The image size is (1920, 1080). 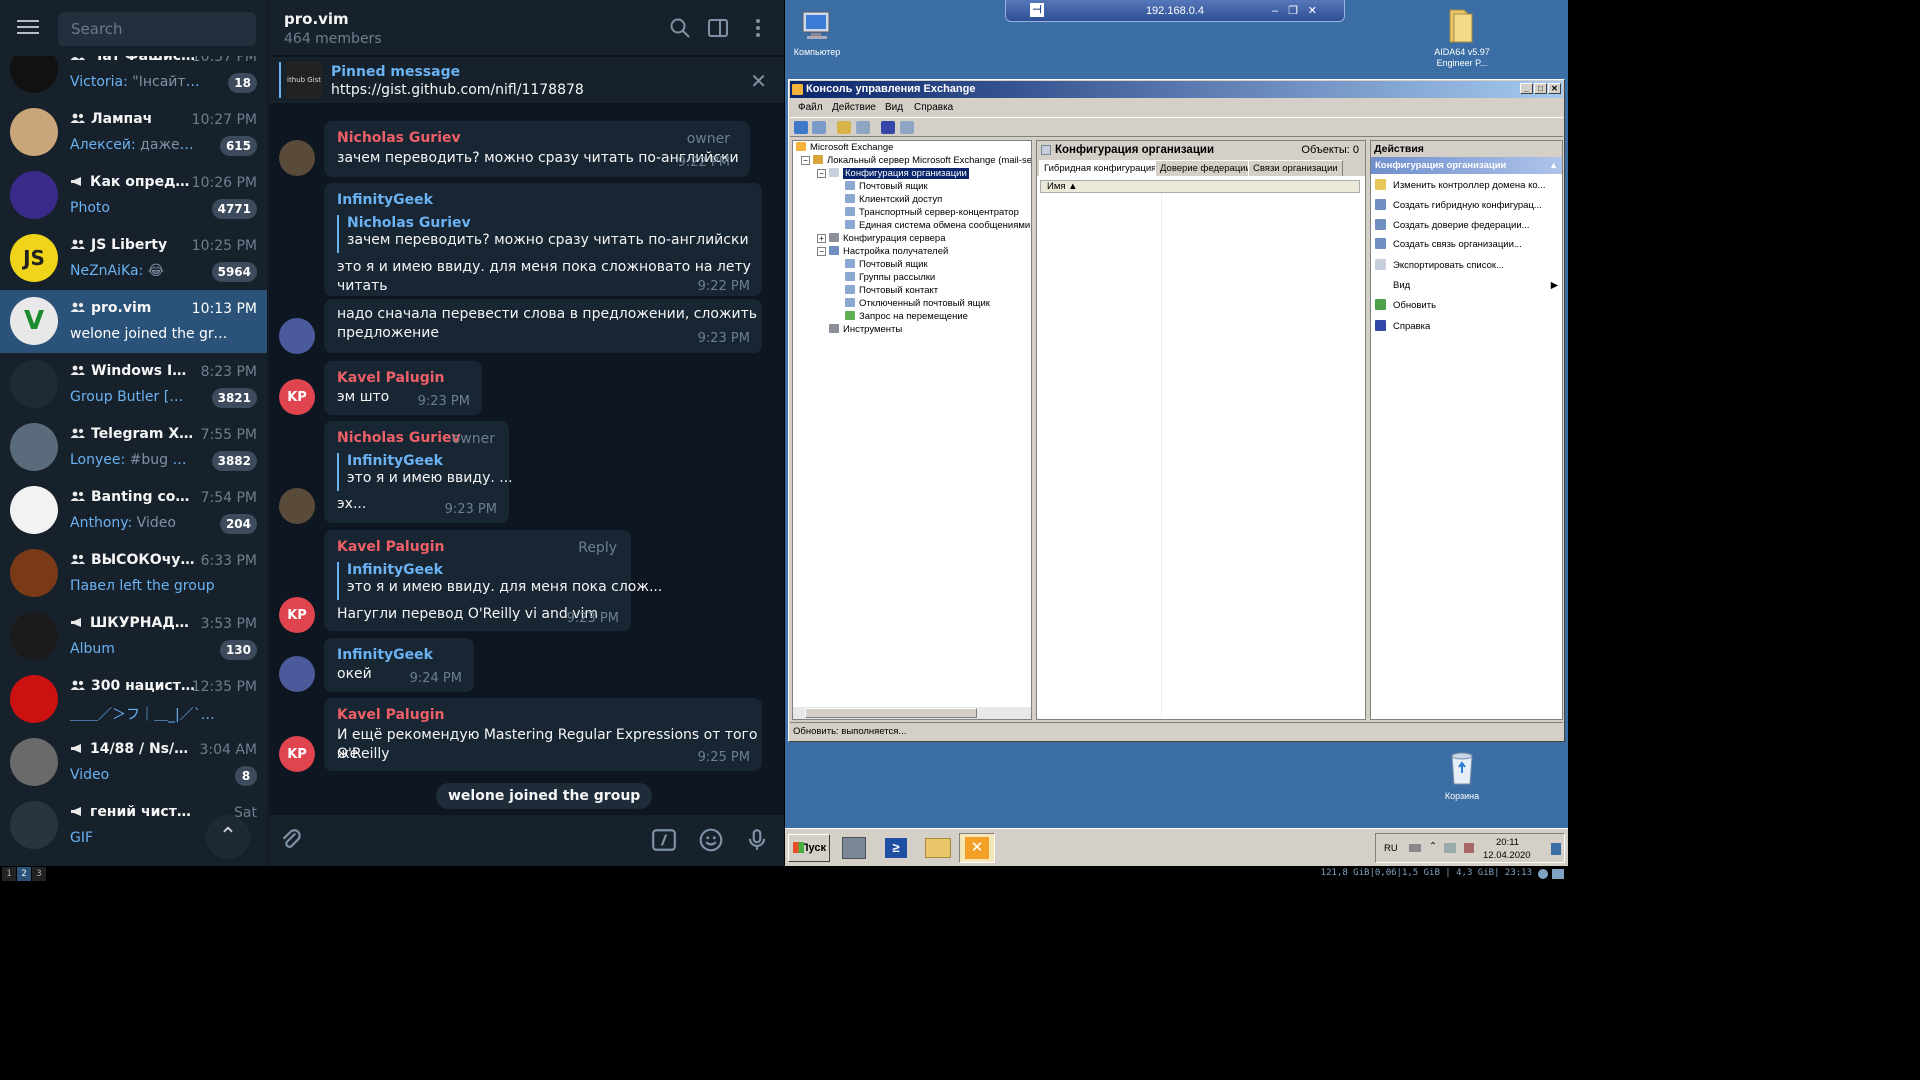 What do you see at coordinates (819, 127) in the screenshot?
I see `forward-icon` at bounding box center [819, 127].